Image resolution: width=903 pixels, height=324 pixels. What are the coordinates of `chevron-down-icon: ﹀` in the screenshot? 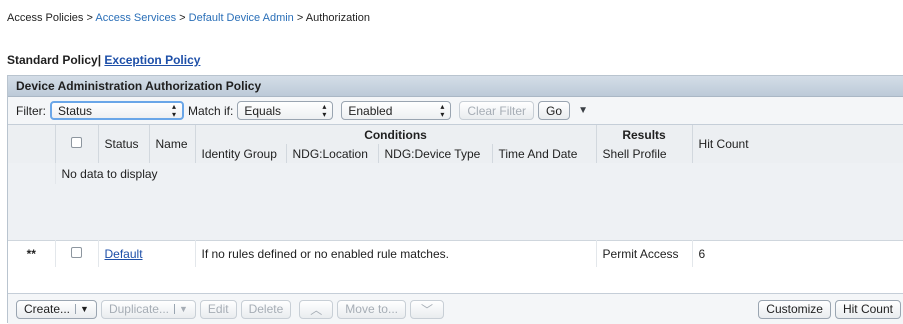 It's located at (426, 309).